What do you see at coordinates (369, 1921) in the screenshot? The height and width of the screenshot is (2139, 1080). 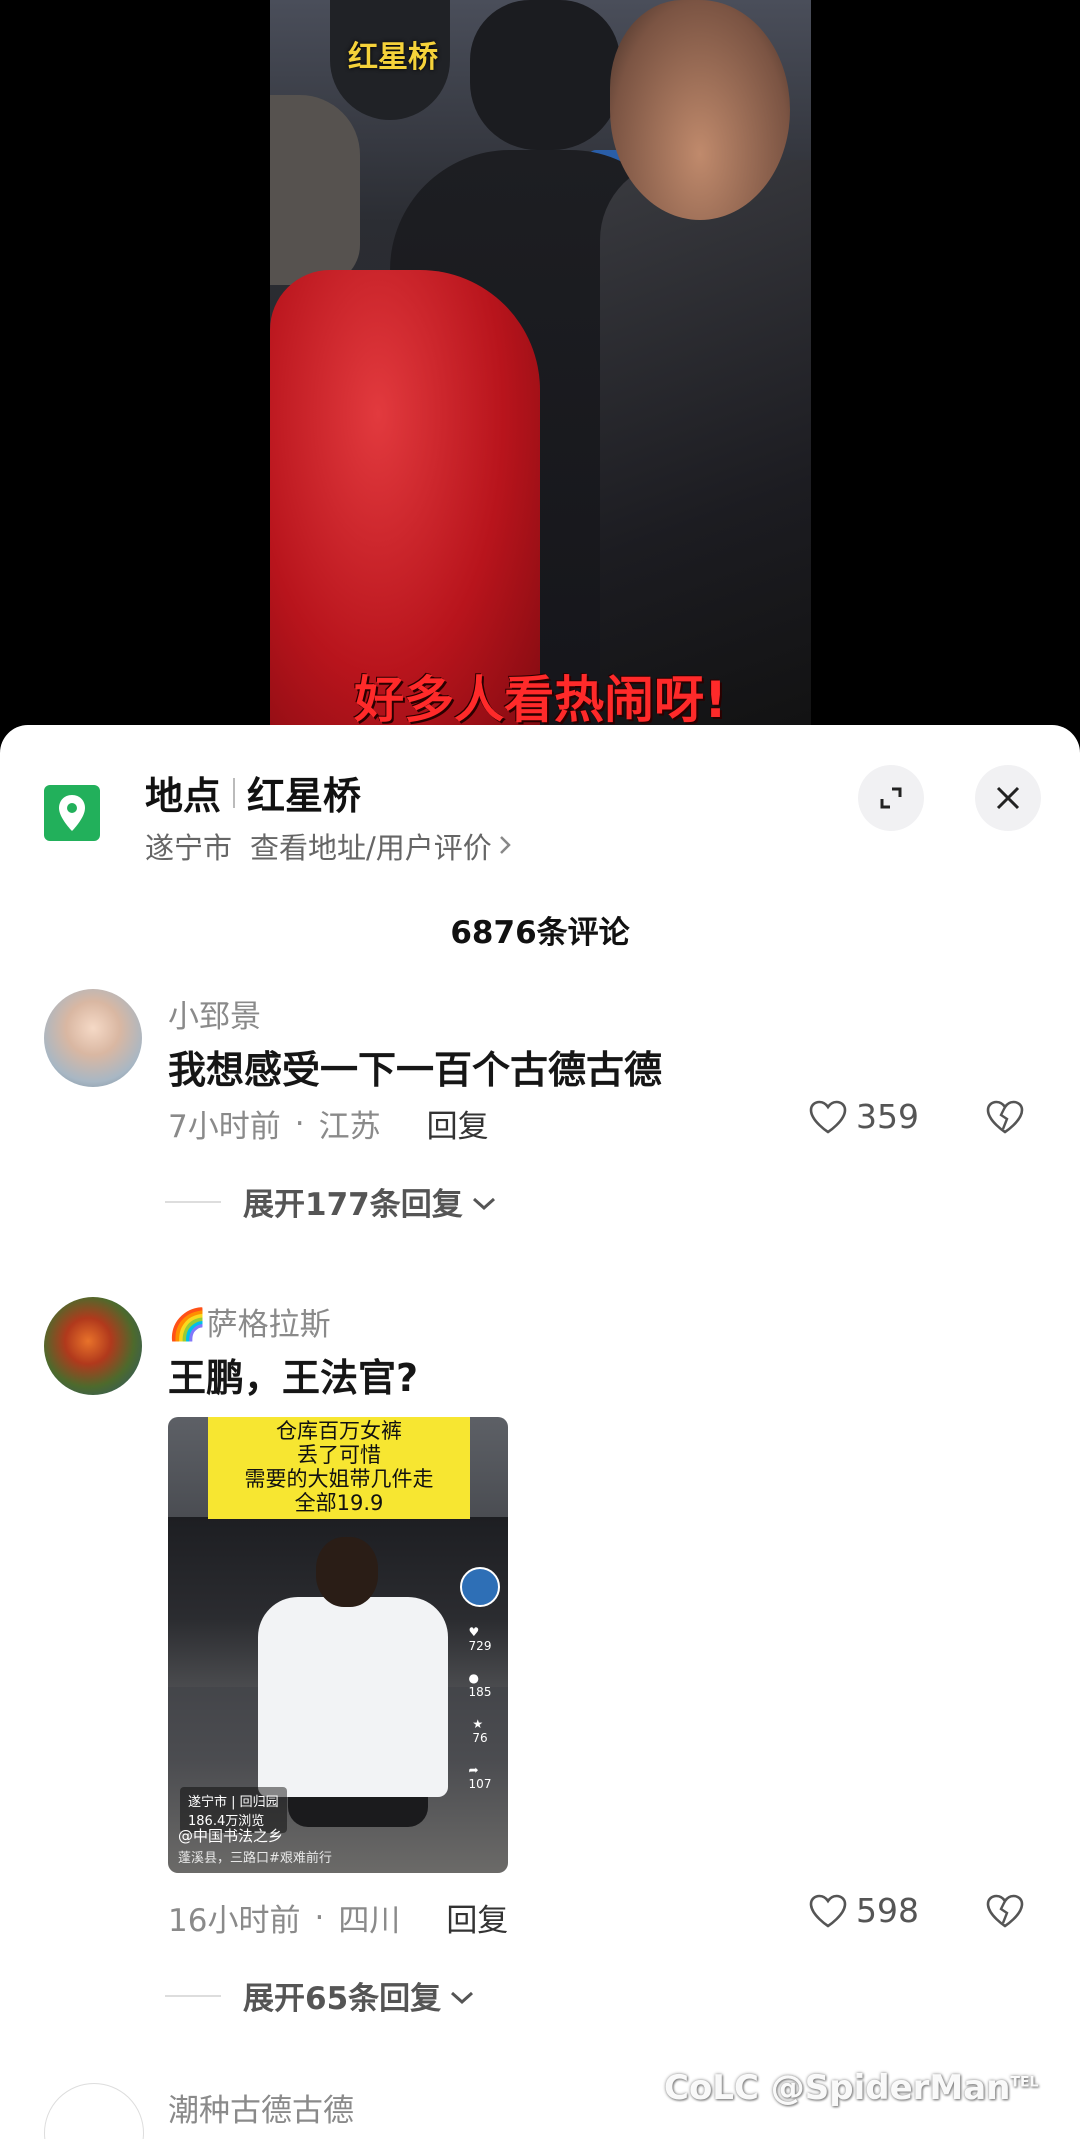 I see `comment-region: 四川` at bounding box center [369, 1921].